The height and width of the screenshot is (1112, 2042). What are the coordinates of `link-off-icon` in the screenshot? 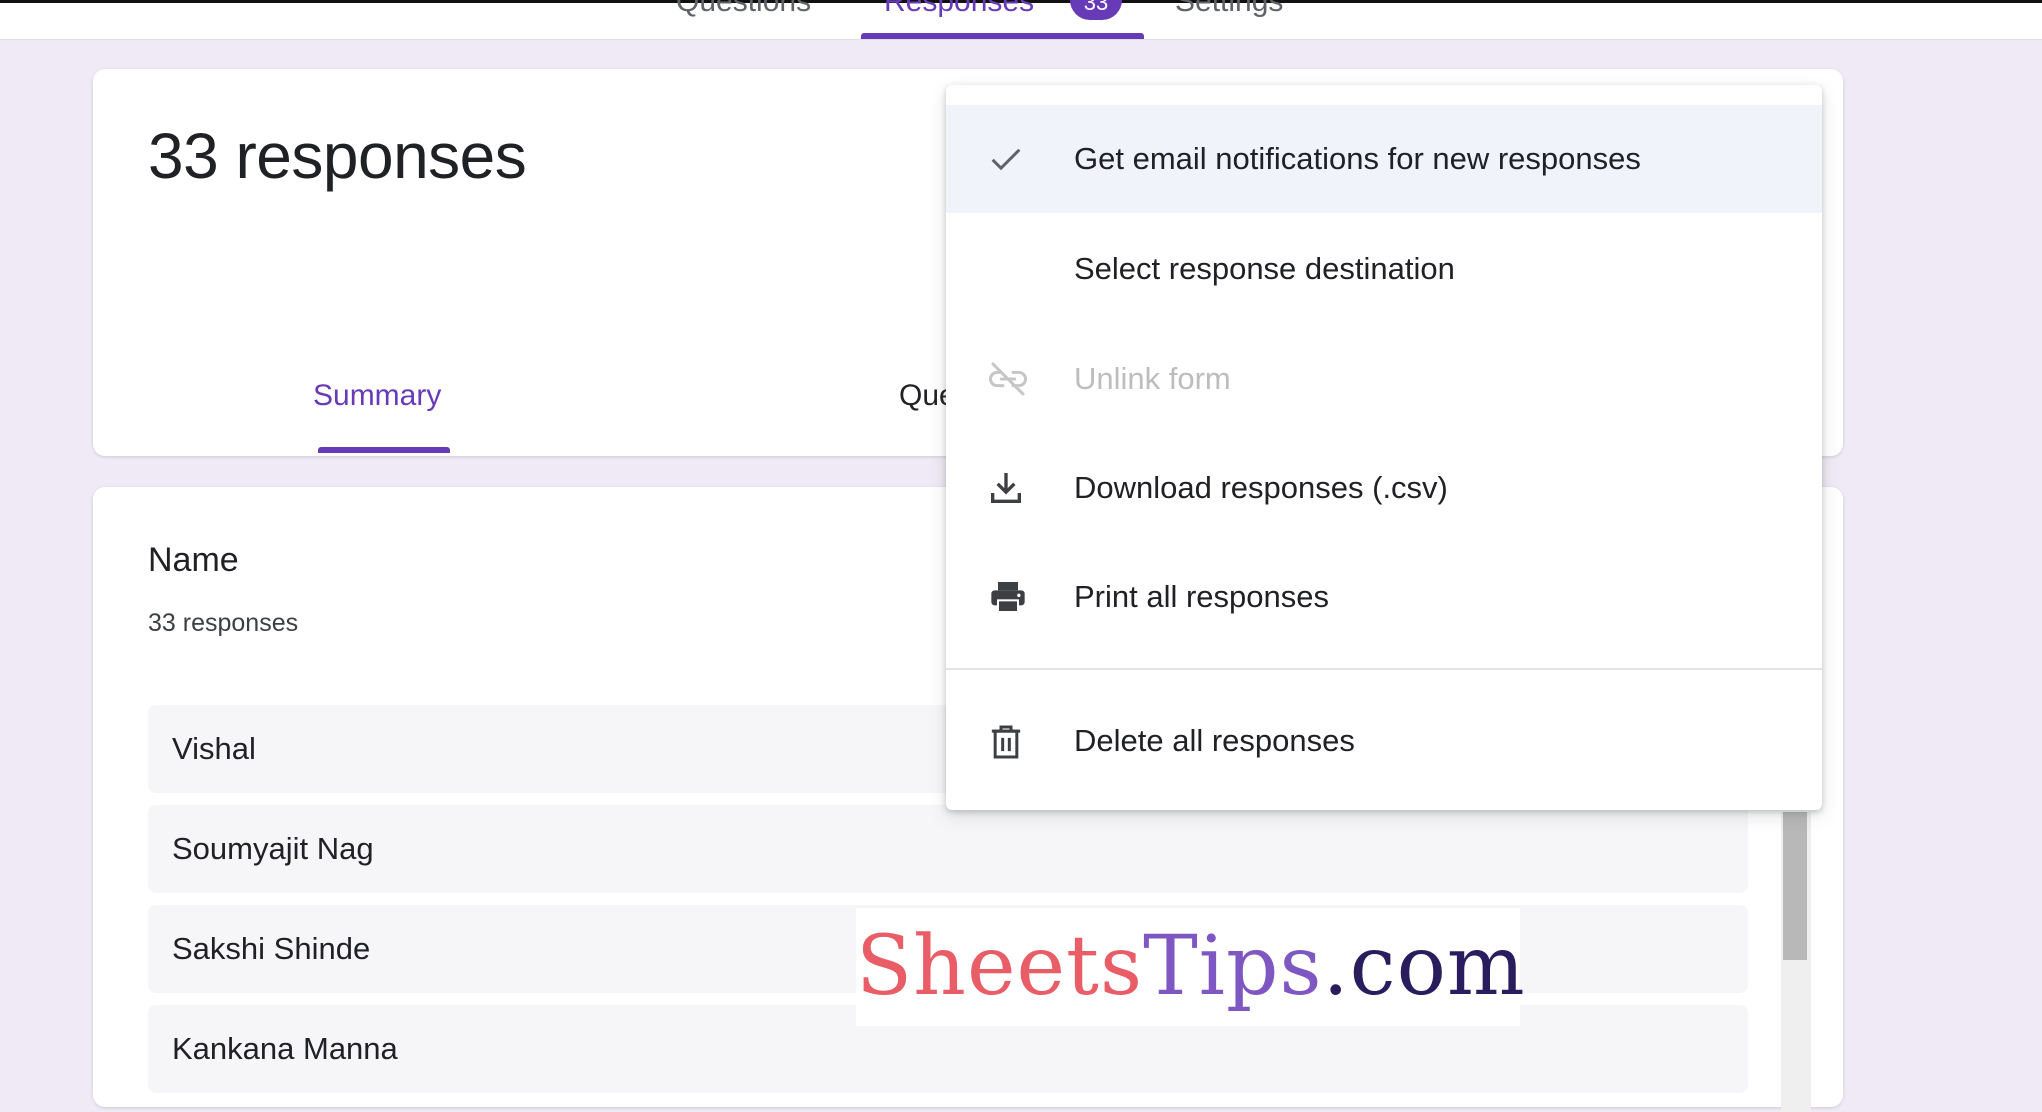 It's located at (1006, 379).